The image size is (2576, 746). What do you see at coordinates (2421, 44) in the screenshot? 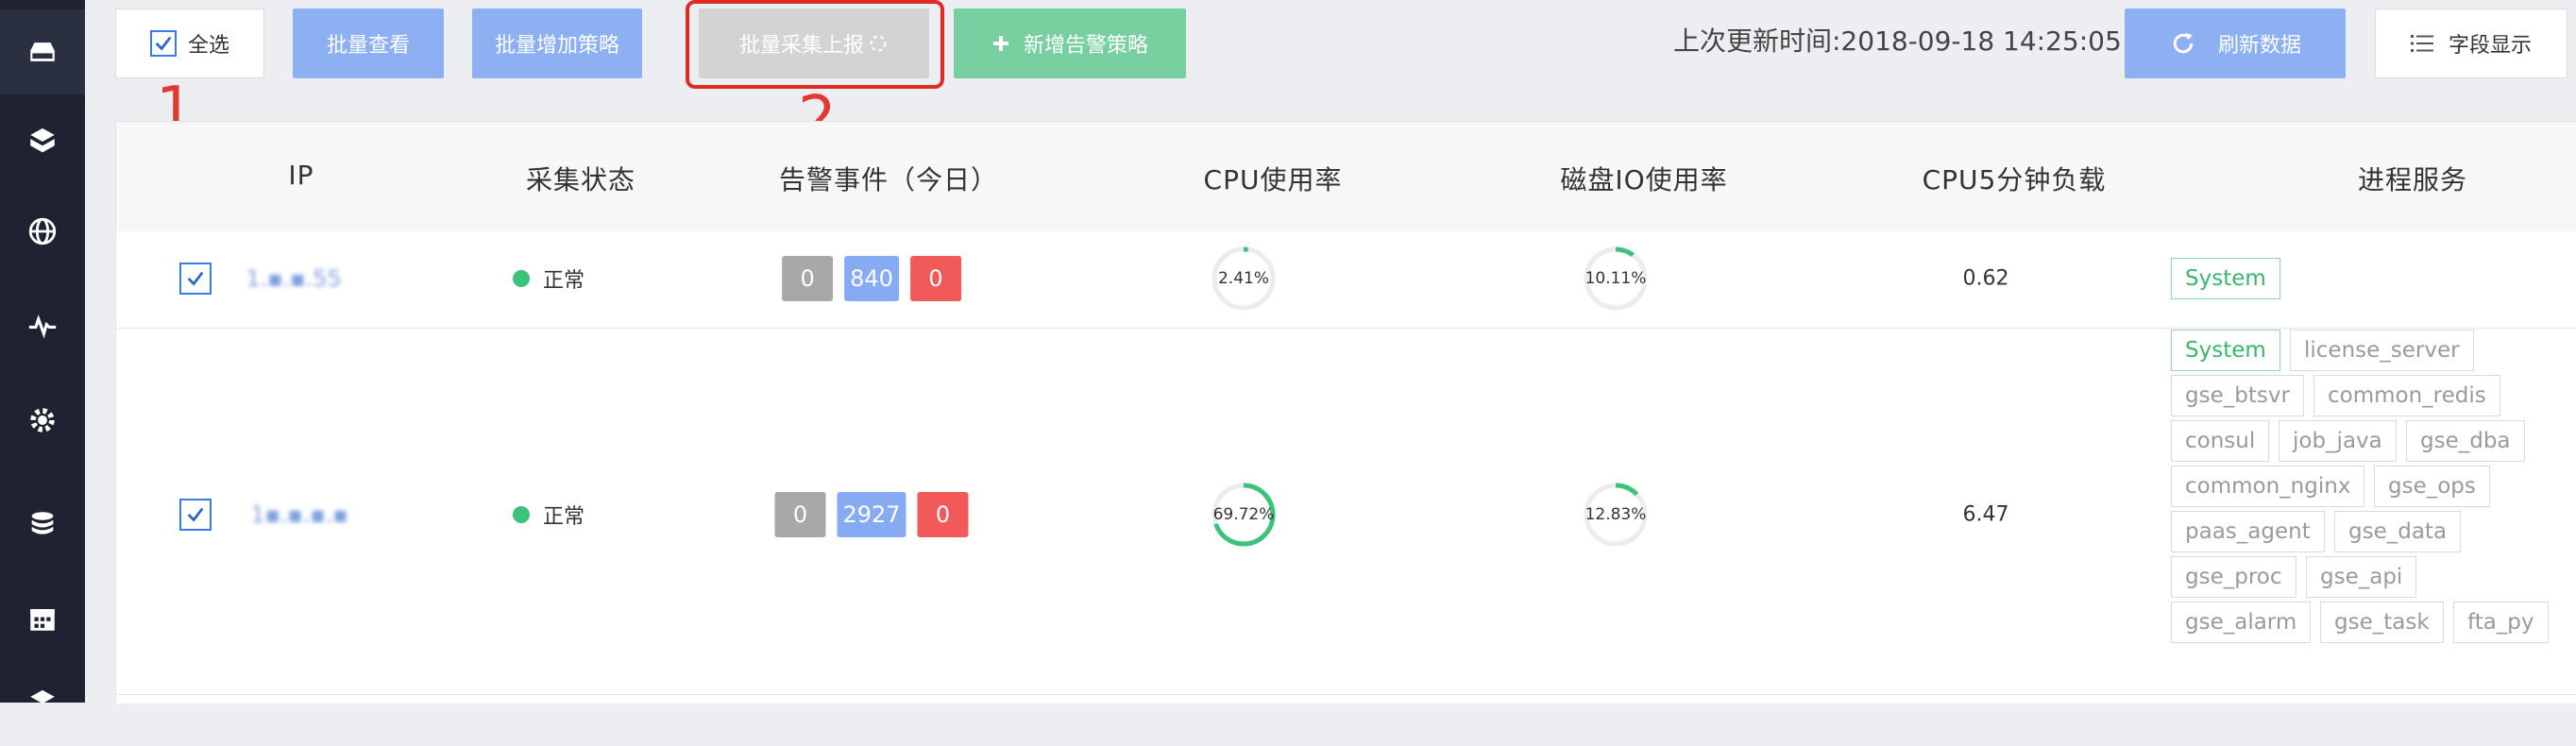
I see `list-icon` at bounding box center [2421, 44].